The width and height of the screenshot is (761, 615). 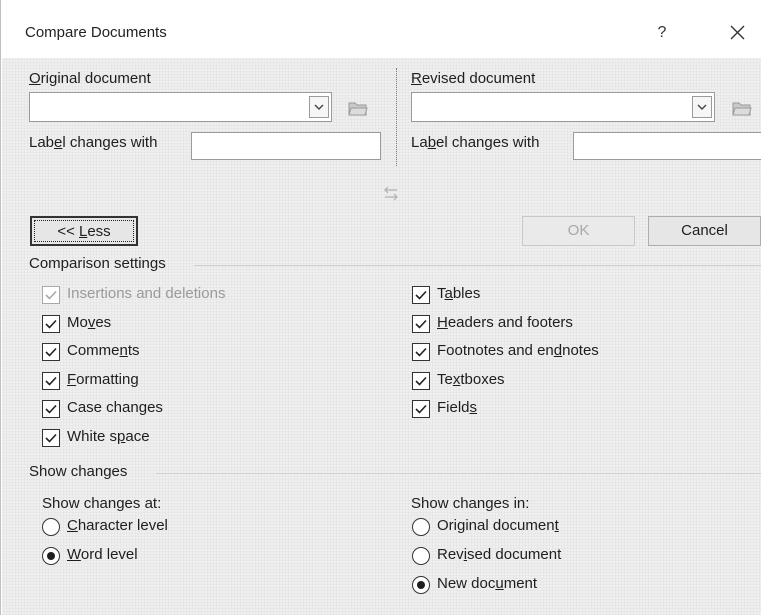 What do you see at coordinates (286, 146) in the screenshot?
I see `original-label-changes-input` at bounding box center [286, 146].